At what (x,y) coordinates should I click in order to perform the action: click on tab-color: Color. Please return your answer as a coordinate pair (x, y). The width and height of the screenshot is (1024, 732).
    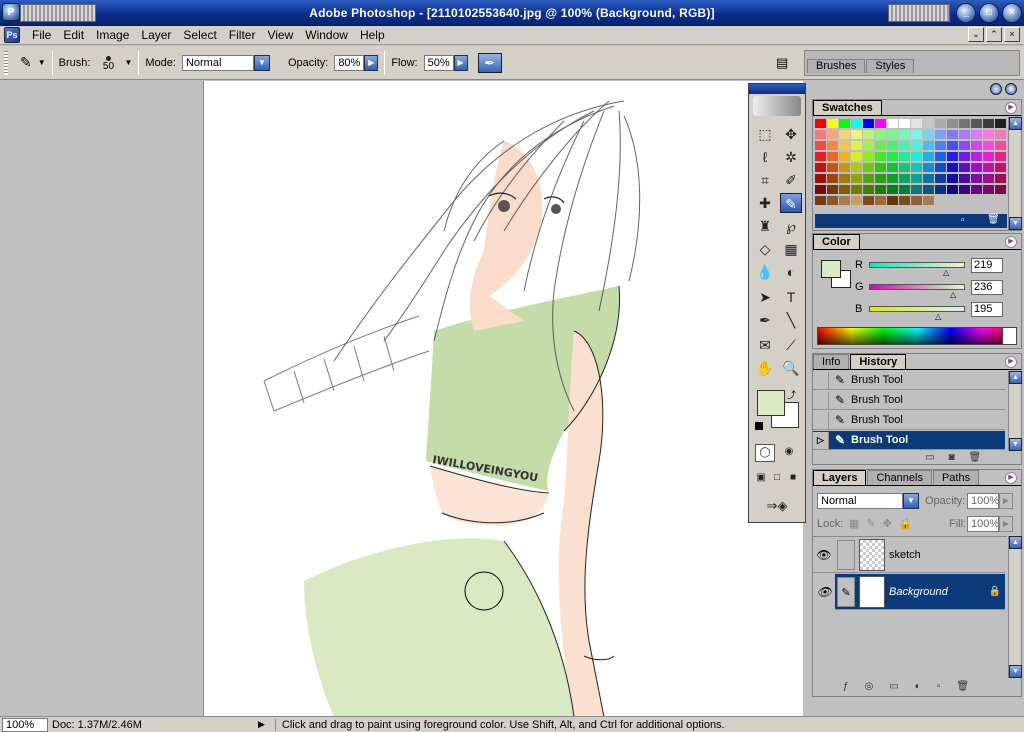
    Looking at the image, I should click on (836, 241).